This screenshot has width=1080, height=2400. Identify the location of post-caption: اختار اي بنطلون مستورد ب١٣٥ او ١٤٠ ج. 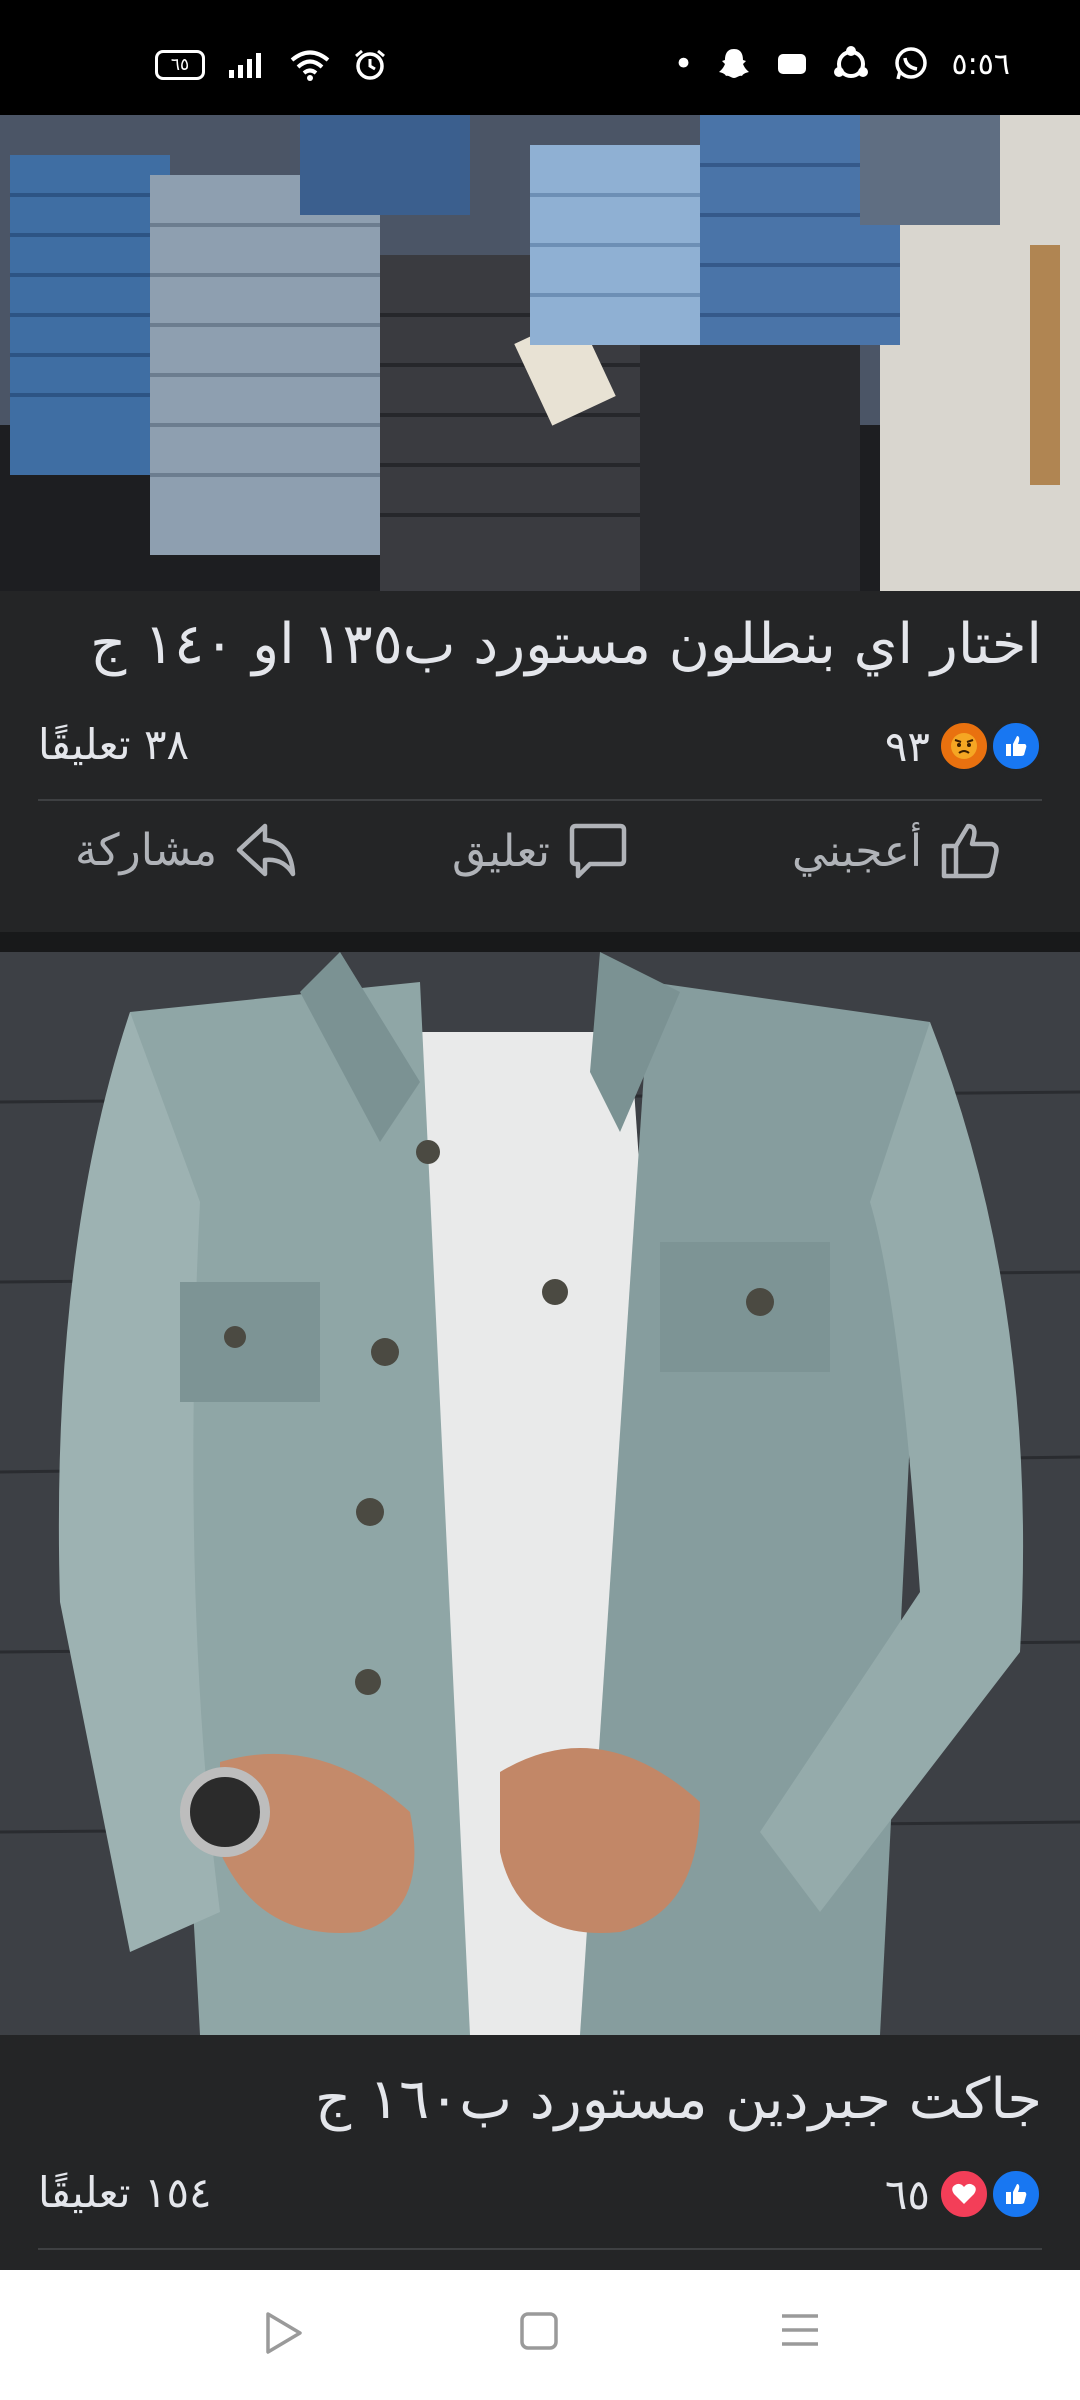
(566, 644).